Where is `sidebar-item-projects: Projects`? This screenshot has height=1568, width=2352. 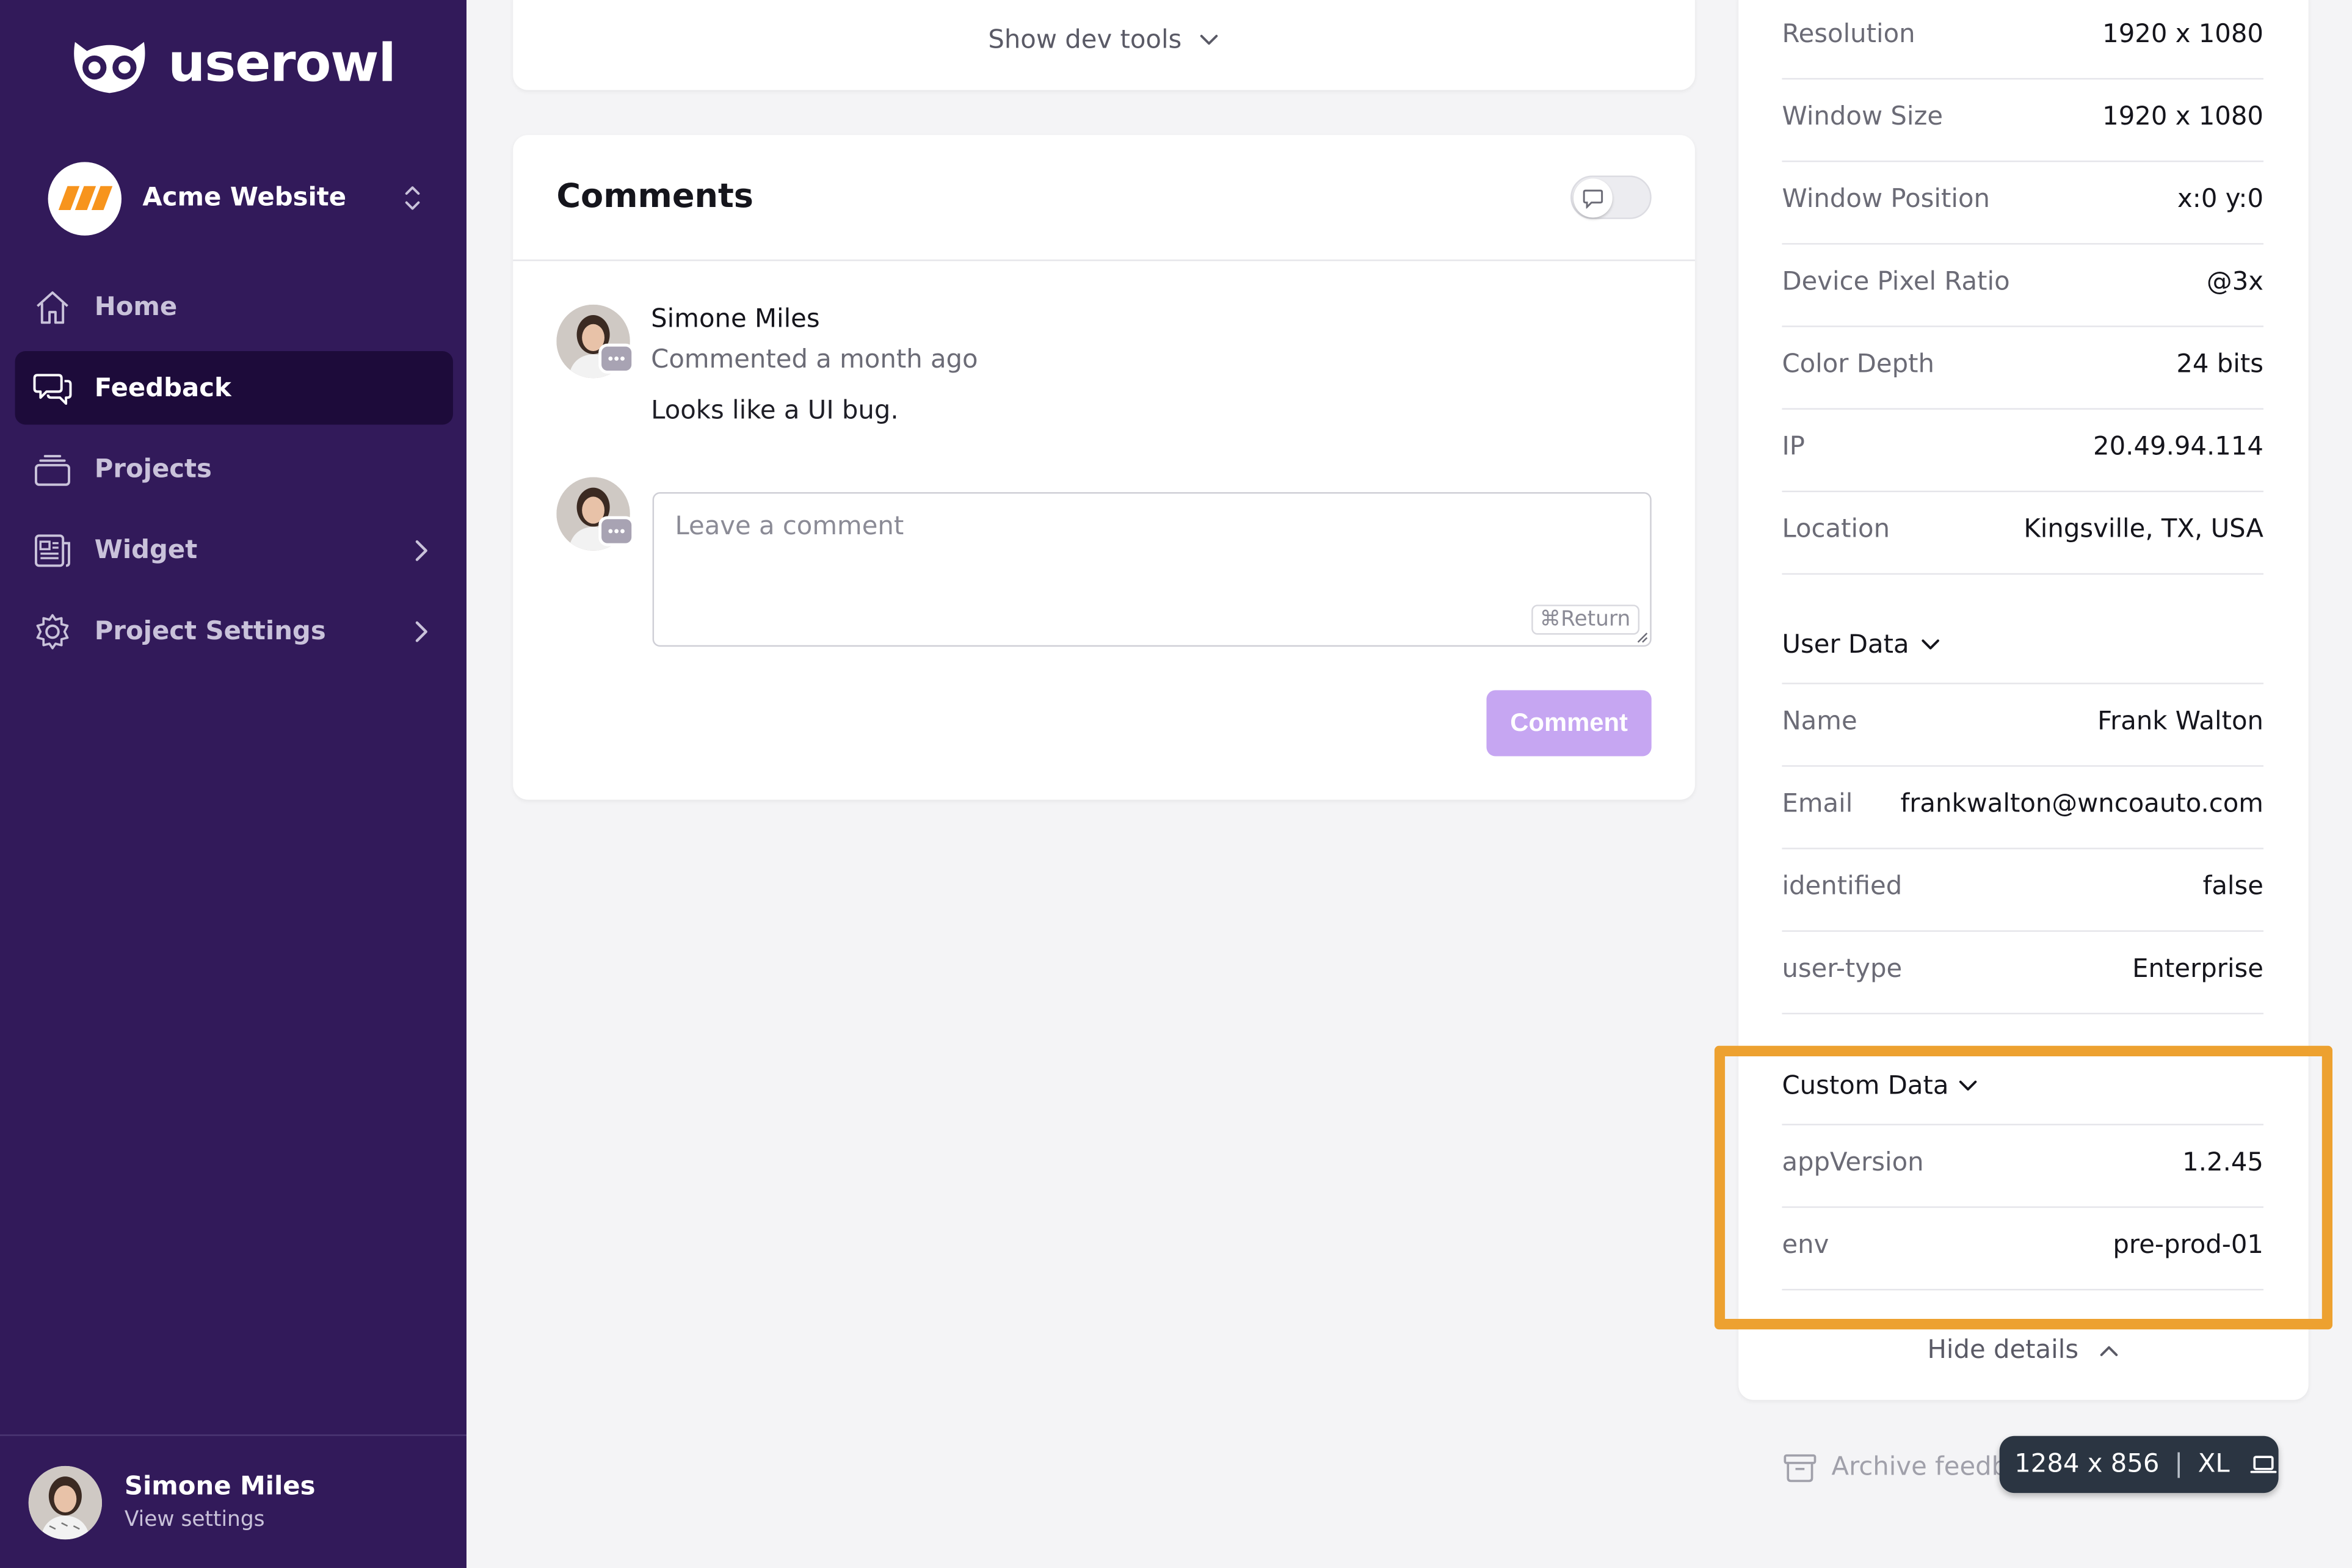 sidebar-item-projects: Projects is located at coordinates (234, 469).